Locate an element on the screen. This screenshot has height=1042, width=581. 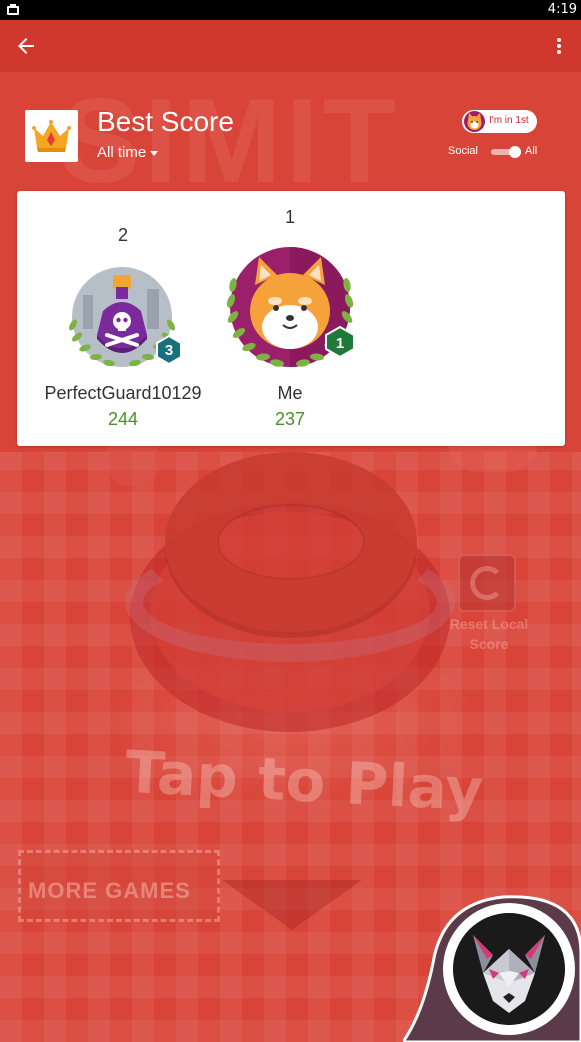
crown-icon is located at coordinates (51, 136).